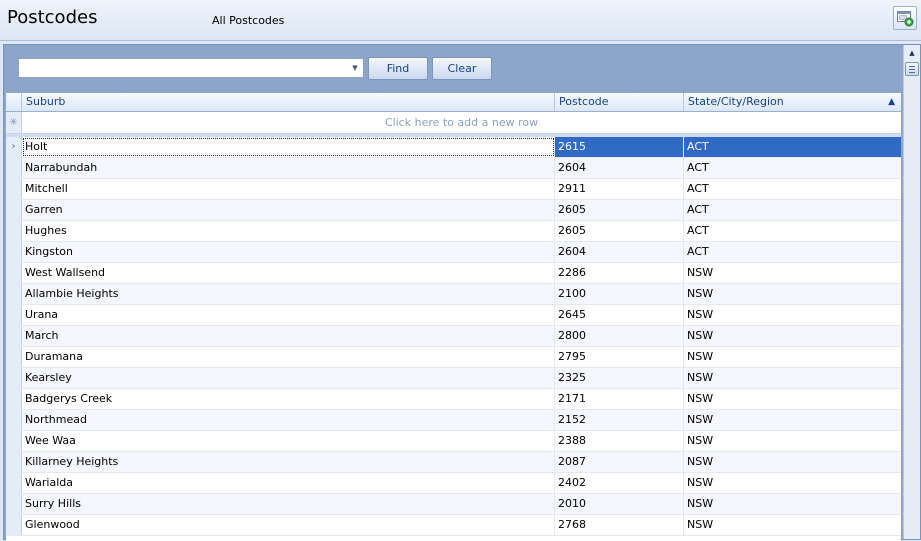 This screenshot has width=921, height=541. What do you see at coordinates (288, 315) in the screenshot?
I see `cell-suburb: Urana` at bounding box center [288, 315].